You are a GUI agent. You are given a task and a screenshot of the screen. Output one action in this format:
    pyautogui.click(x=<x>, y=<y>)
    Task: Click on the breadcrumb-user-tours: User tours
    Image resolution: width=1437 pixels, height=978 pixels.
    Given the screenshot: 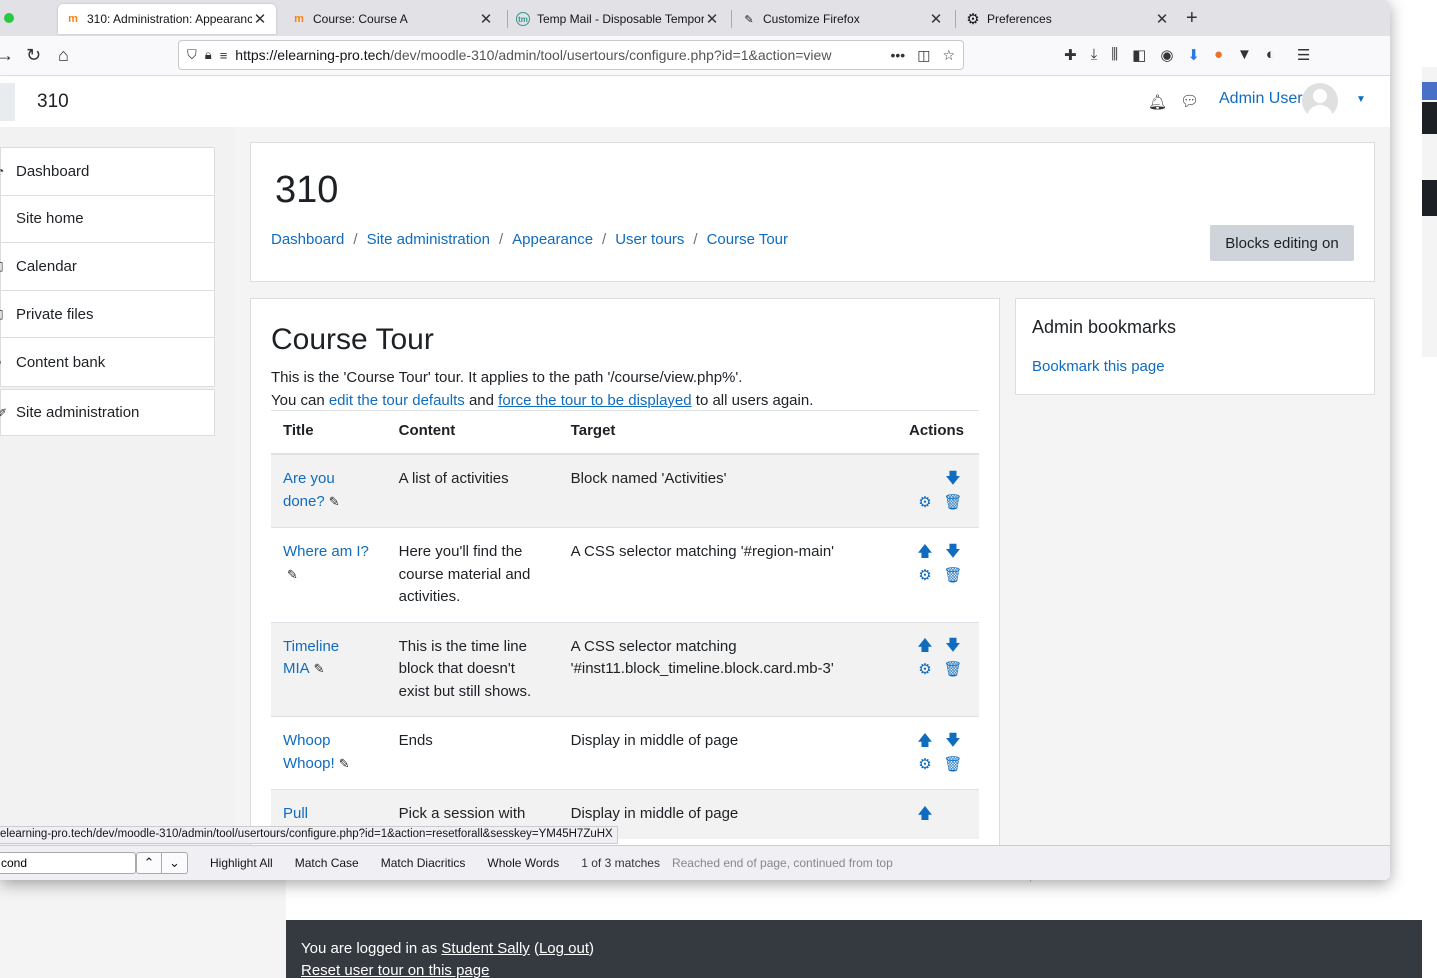 What is the action you would take?
    pyautogui.click(x=649, y=239)
    